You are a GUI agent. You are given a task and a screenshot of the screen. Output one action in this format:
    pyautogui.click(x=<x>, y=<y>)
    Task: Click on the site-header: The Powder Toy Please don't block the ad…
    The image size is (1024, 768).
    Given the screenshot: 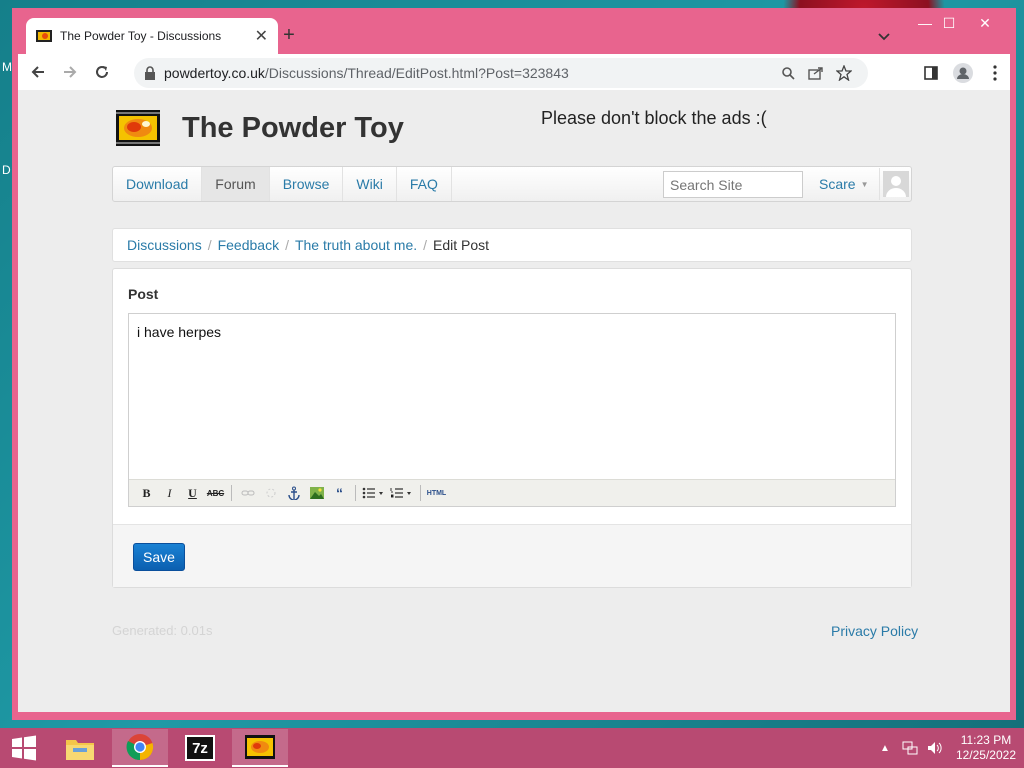 What is the action you would take?
    pyautogui.click(x=512, y=138)
    